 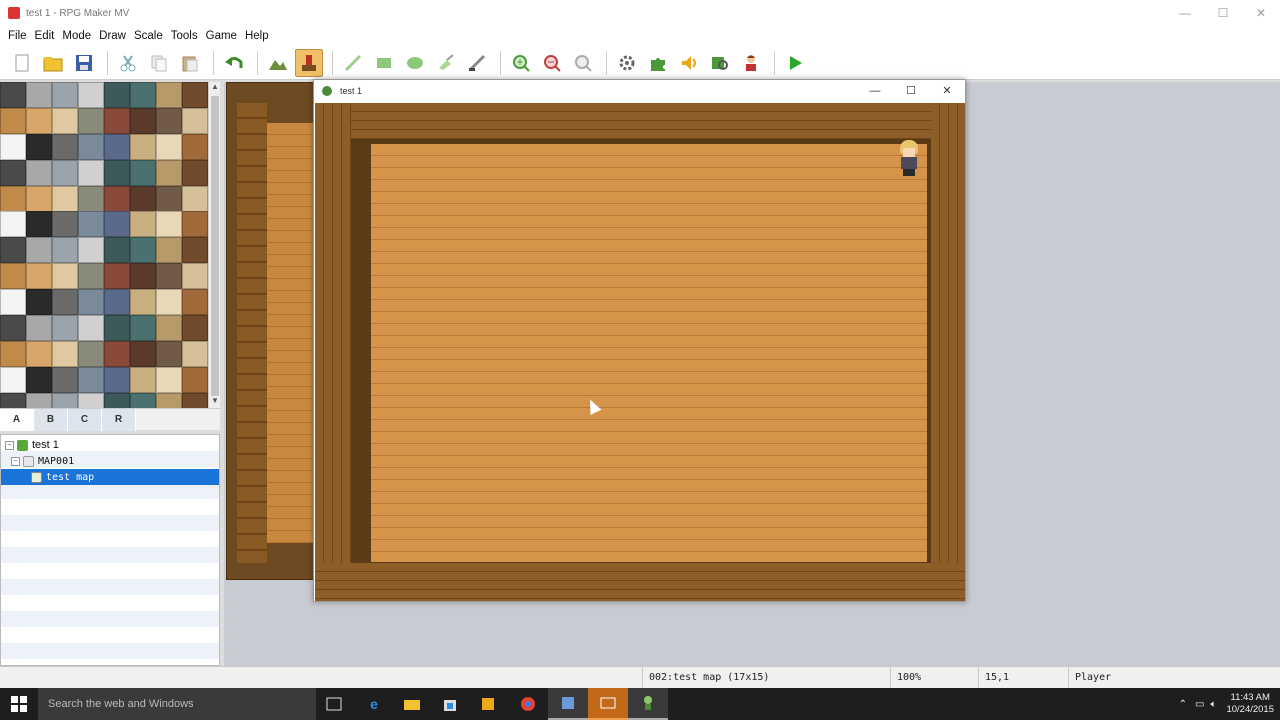 I want to click on network-icon: ▭, so click(x=1199, y=704).